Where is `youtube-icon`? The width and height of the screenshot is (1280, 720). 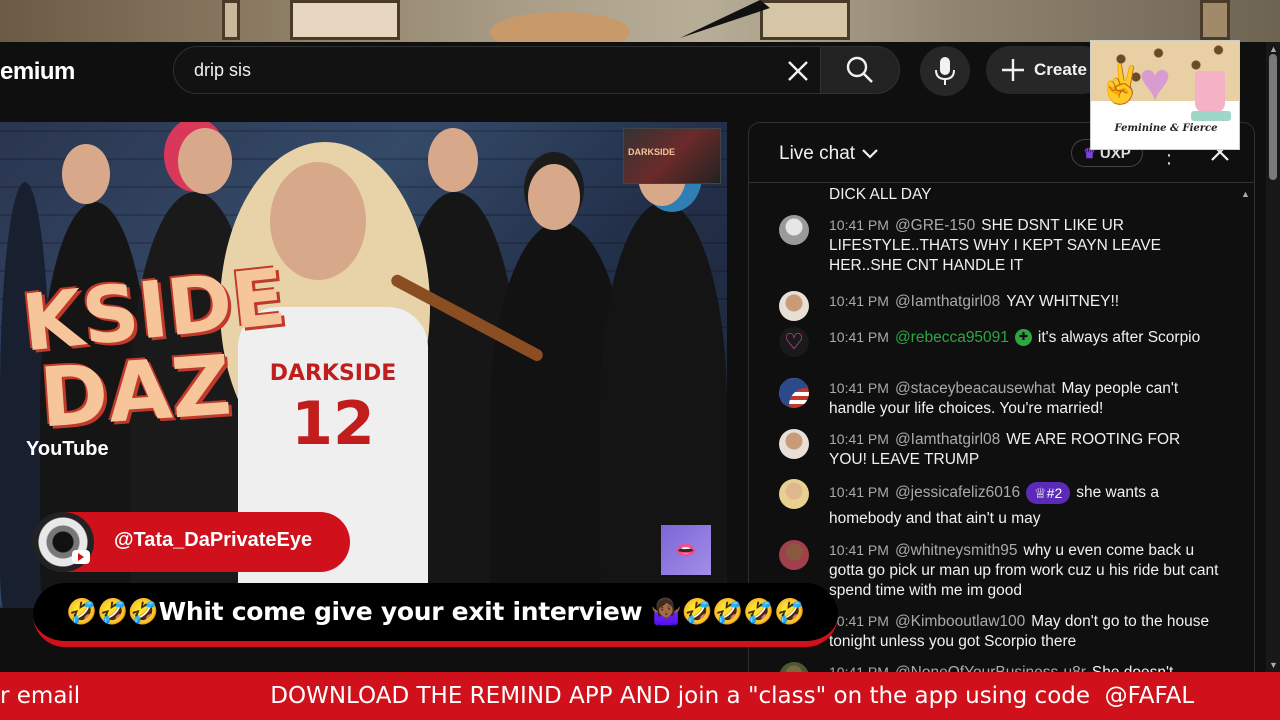
youtube-icon is located at coordinates (81, 557).